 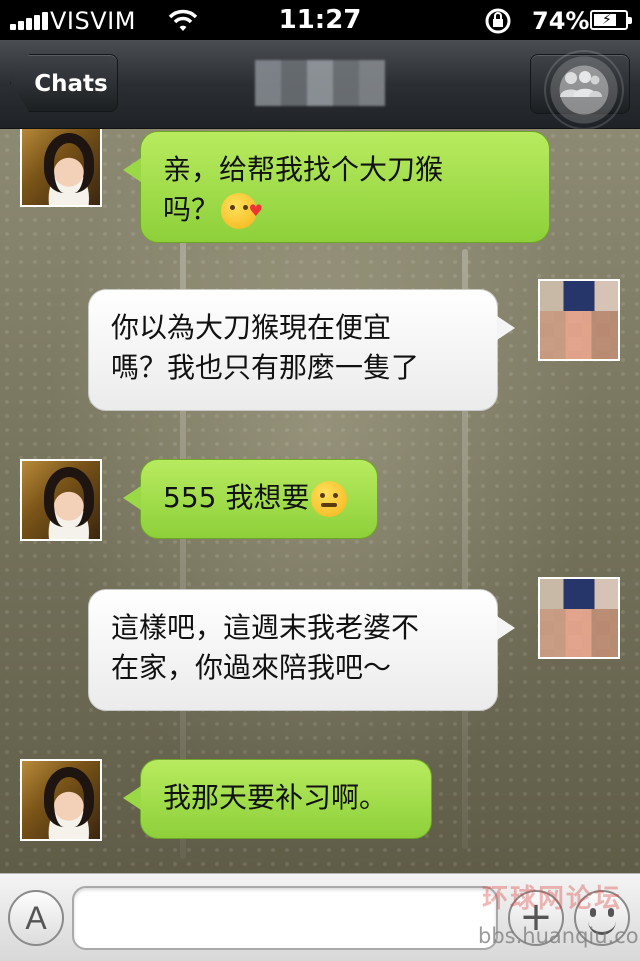 I want to click on bolt-icon: ⚡, so click(x=607, y=20).